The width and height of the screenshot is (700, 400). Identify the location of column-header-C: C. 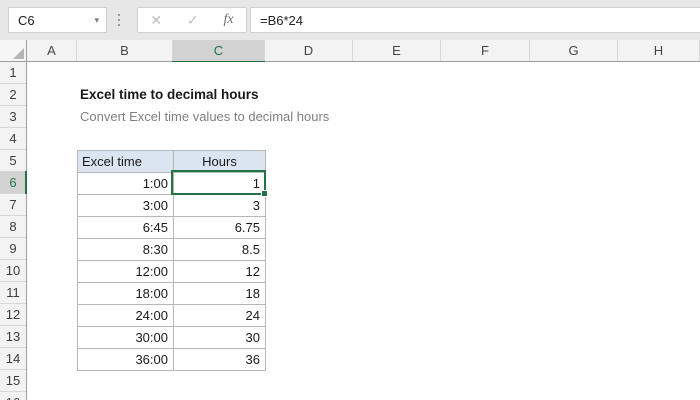
(218, 51).